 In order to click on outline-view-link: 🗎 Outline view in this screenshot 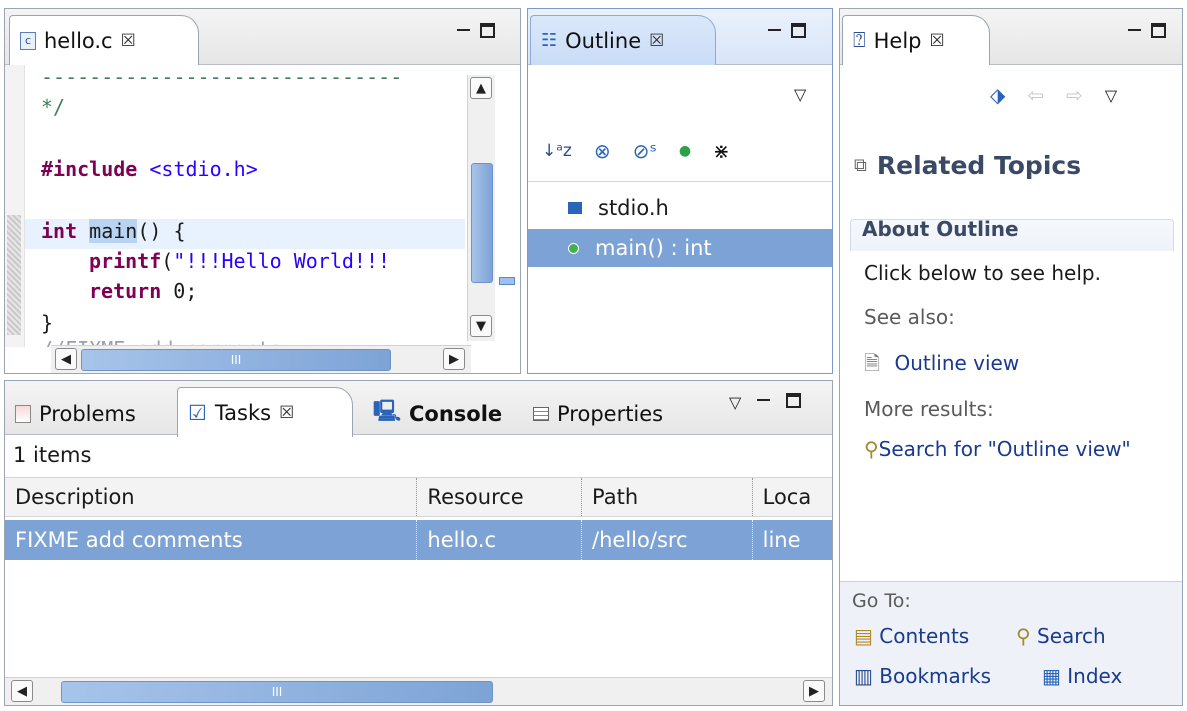, I will do `click(941, 366)`.